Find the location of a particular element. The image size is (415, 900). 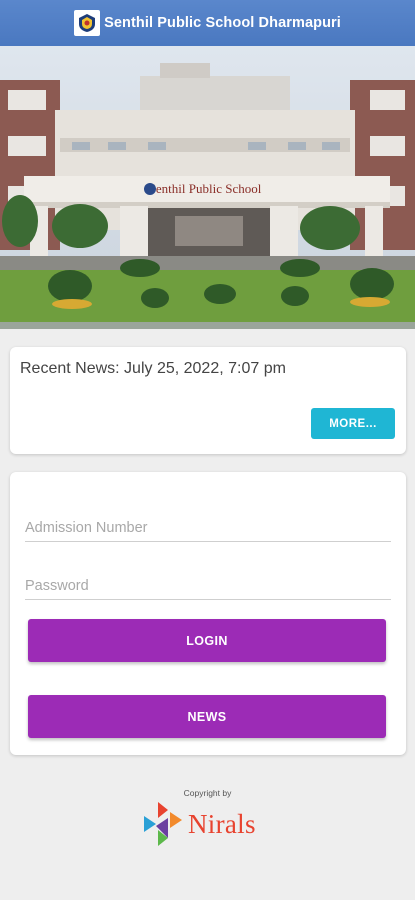

building-sign: Senthil Public School is located at coordinates (205, 188).